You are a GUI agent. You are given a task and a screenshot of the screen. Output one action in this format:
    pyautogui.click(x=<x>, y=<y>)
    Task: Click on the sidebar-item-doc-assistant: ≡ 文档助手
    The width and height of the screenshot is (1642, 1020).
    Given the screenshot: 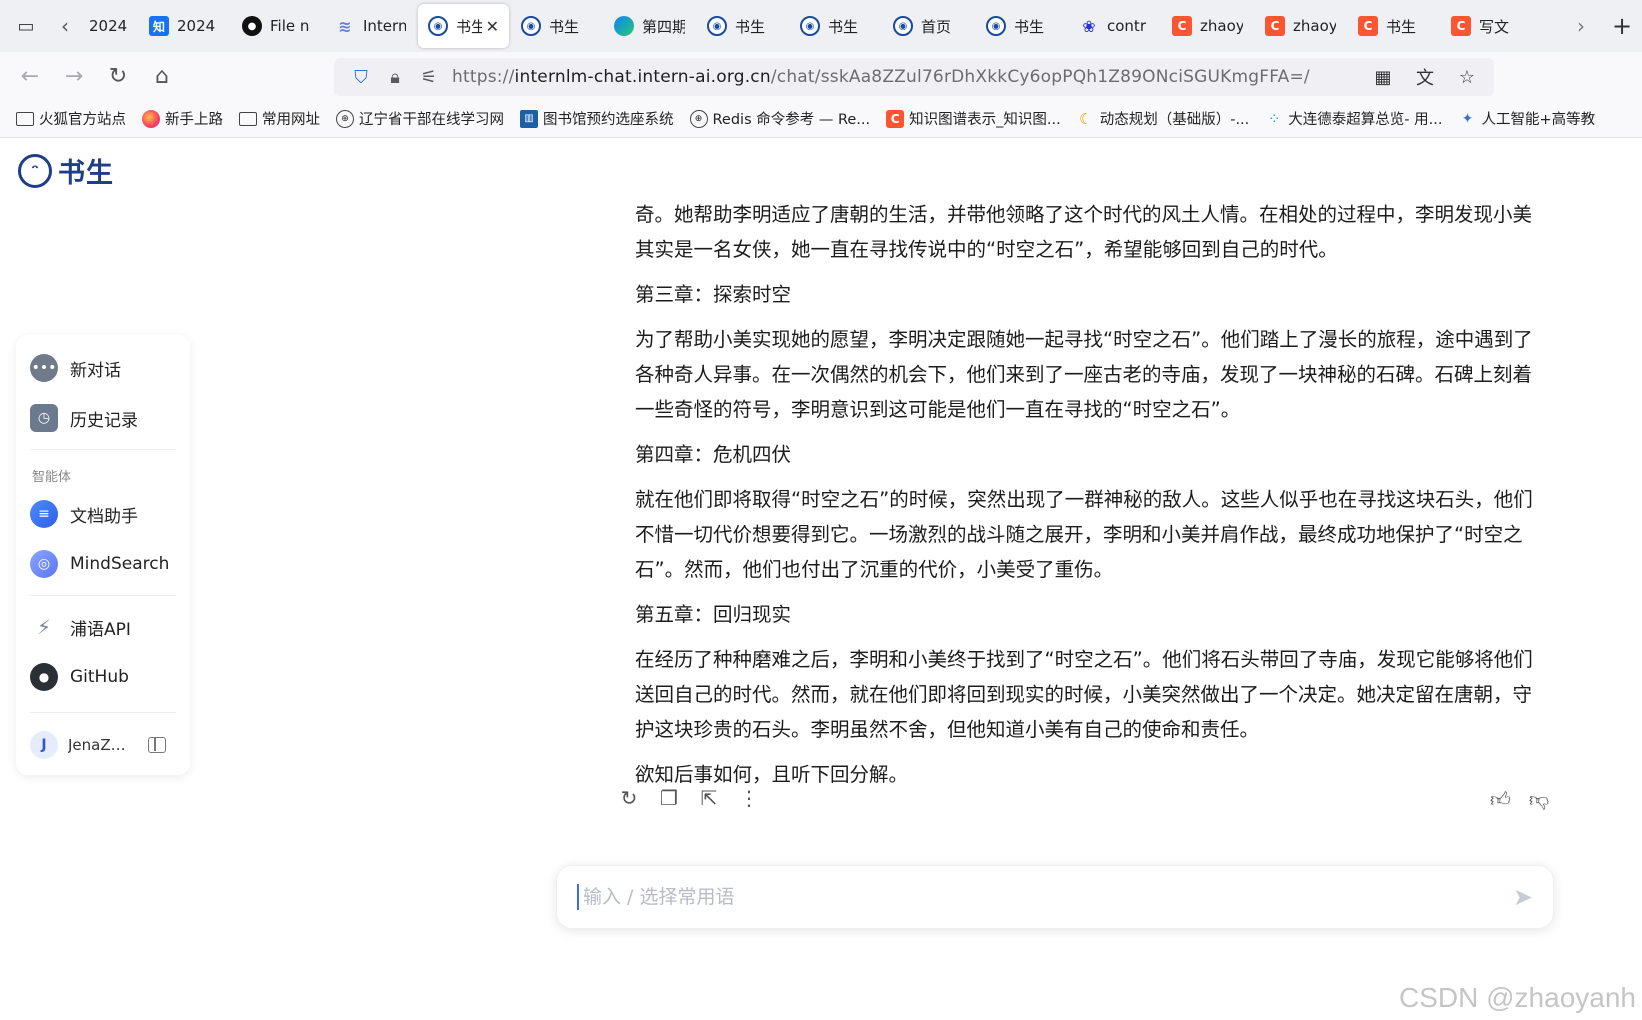 What is the action you would take?
    pyautogui.click(x=103, y=514)
    